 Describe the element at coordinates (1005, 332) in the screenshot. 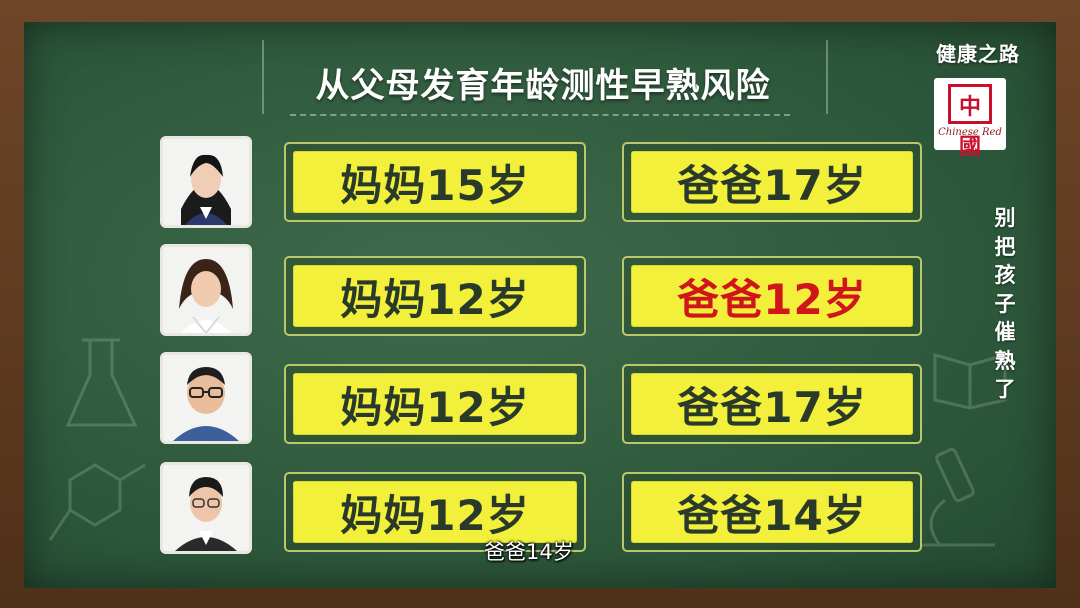

I see `slogan-char: 催` at that location.